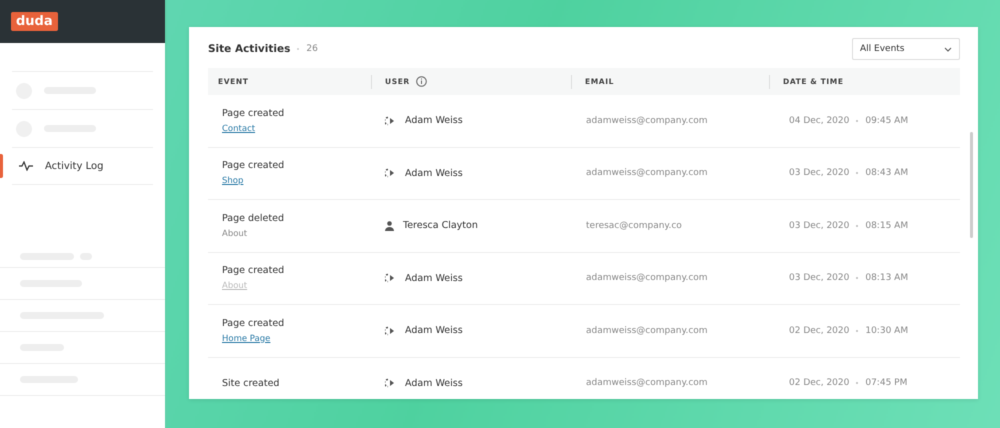 This screenshot has height=428, width=1000. What do you see at coordinates (886, 121) in the screenshot?
I see `time-text: 09:45 AM` at bounding box center [886, 121].